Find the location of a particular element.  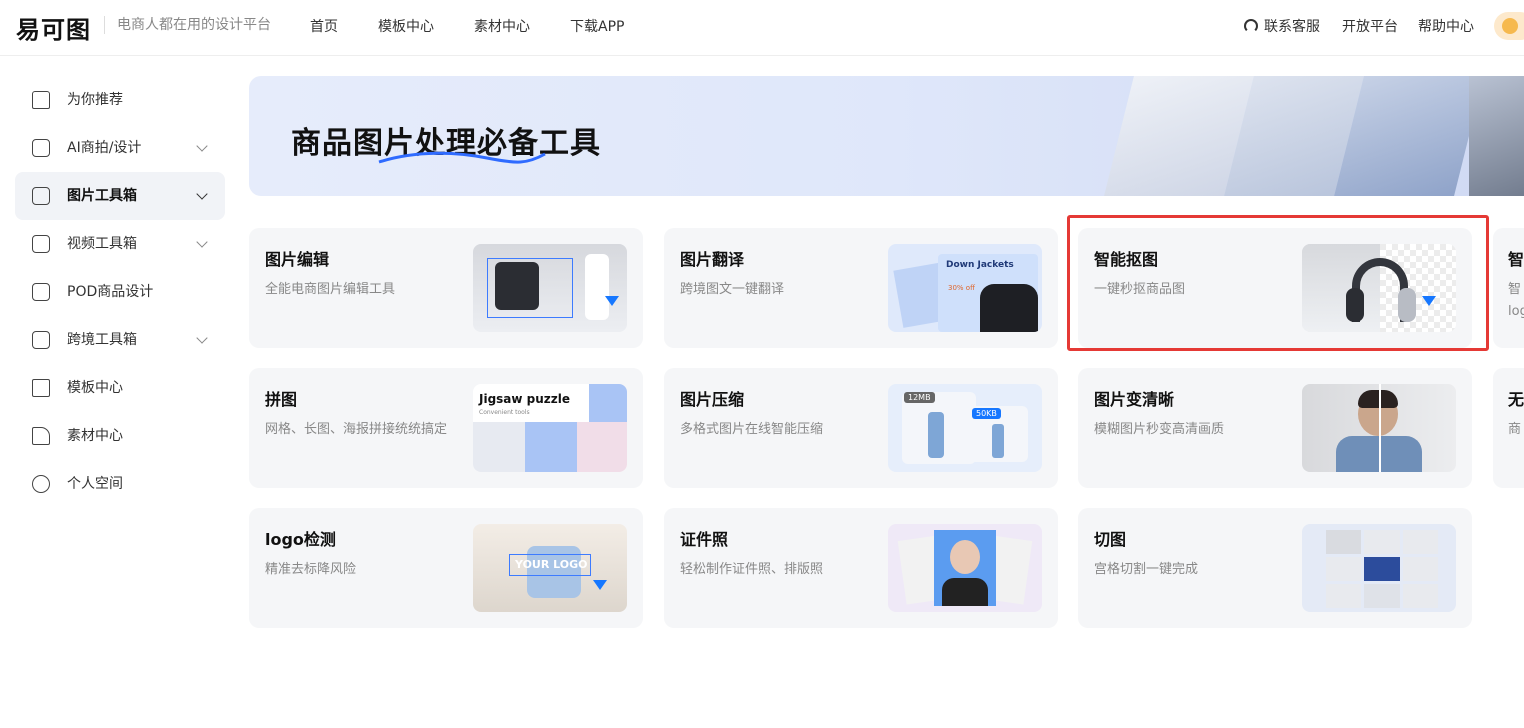

tool-desc: 多格式图片在线智能压缩 is located at coordinates (752, 429).